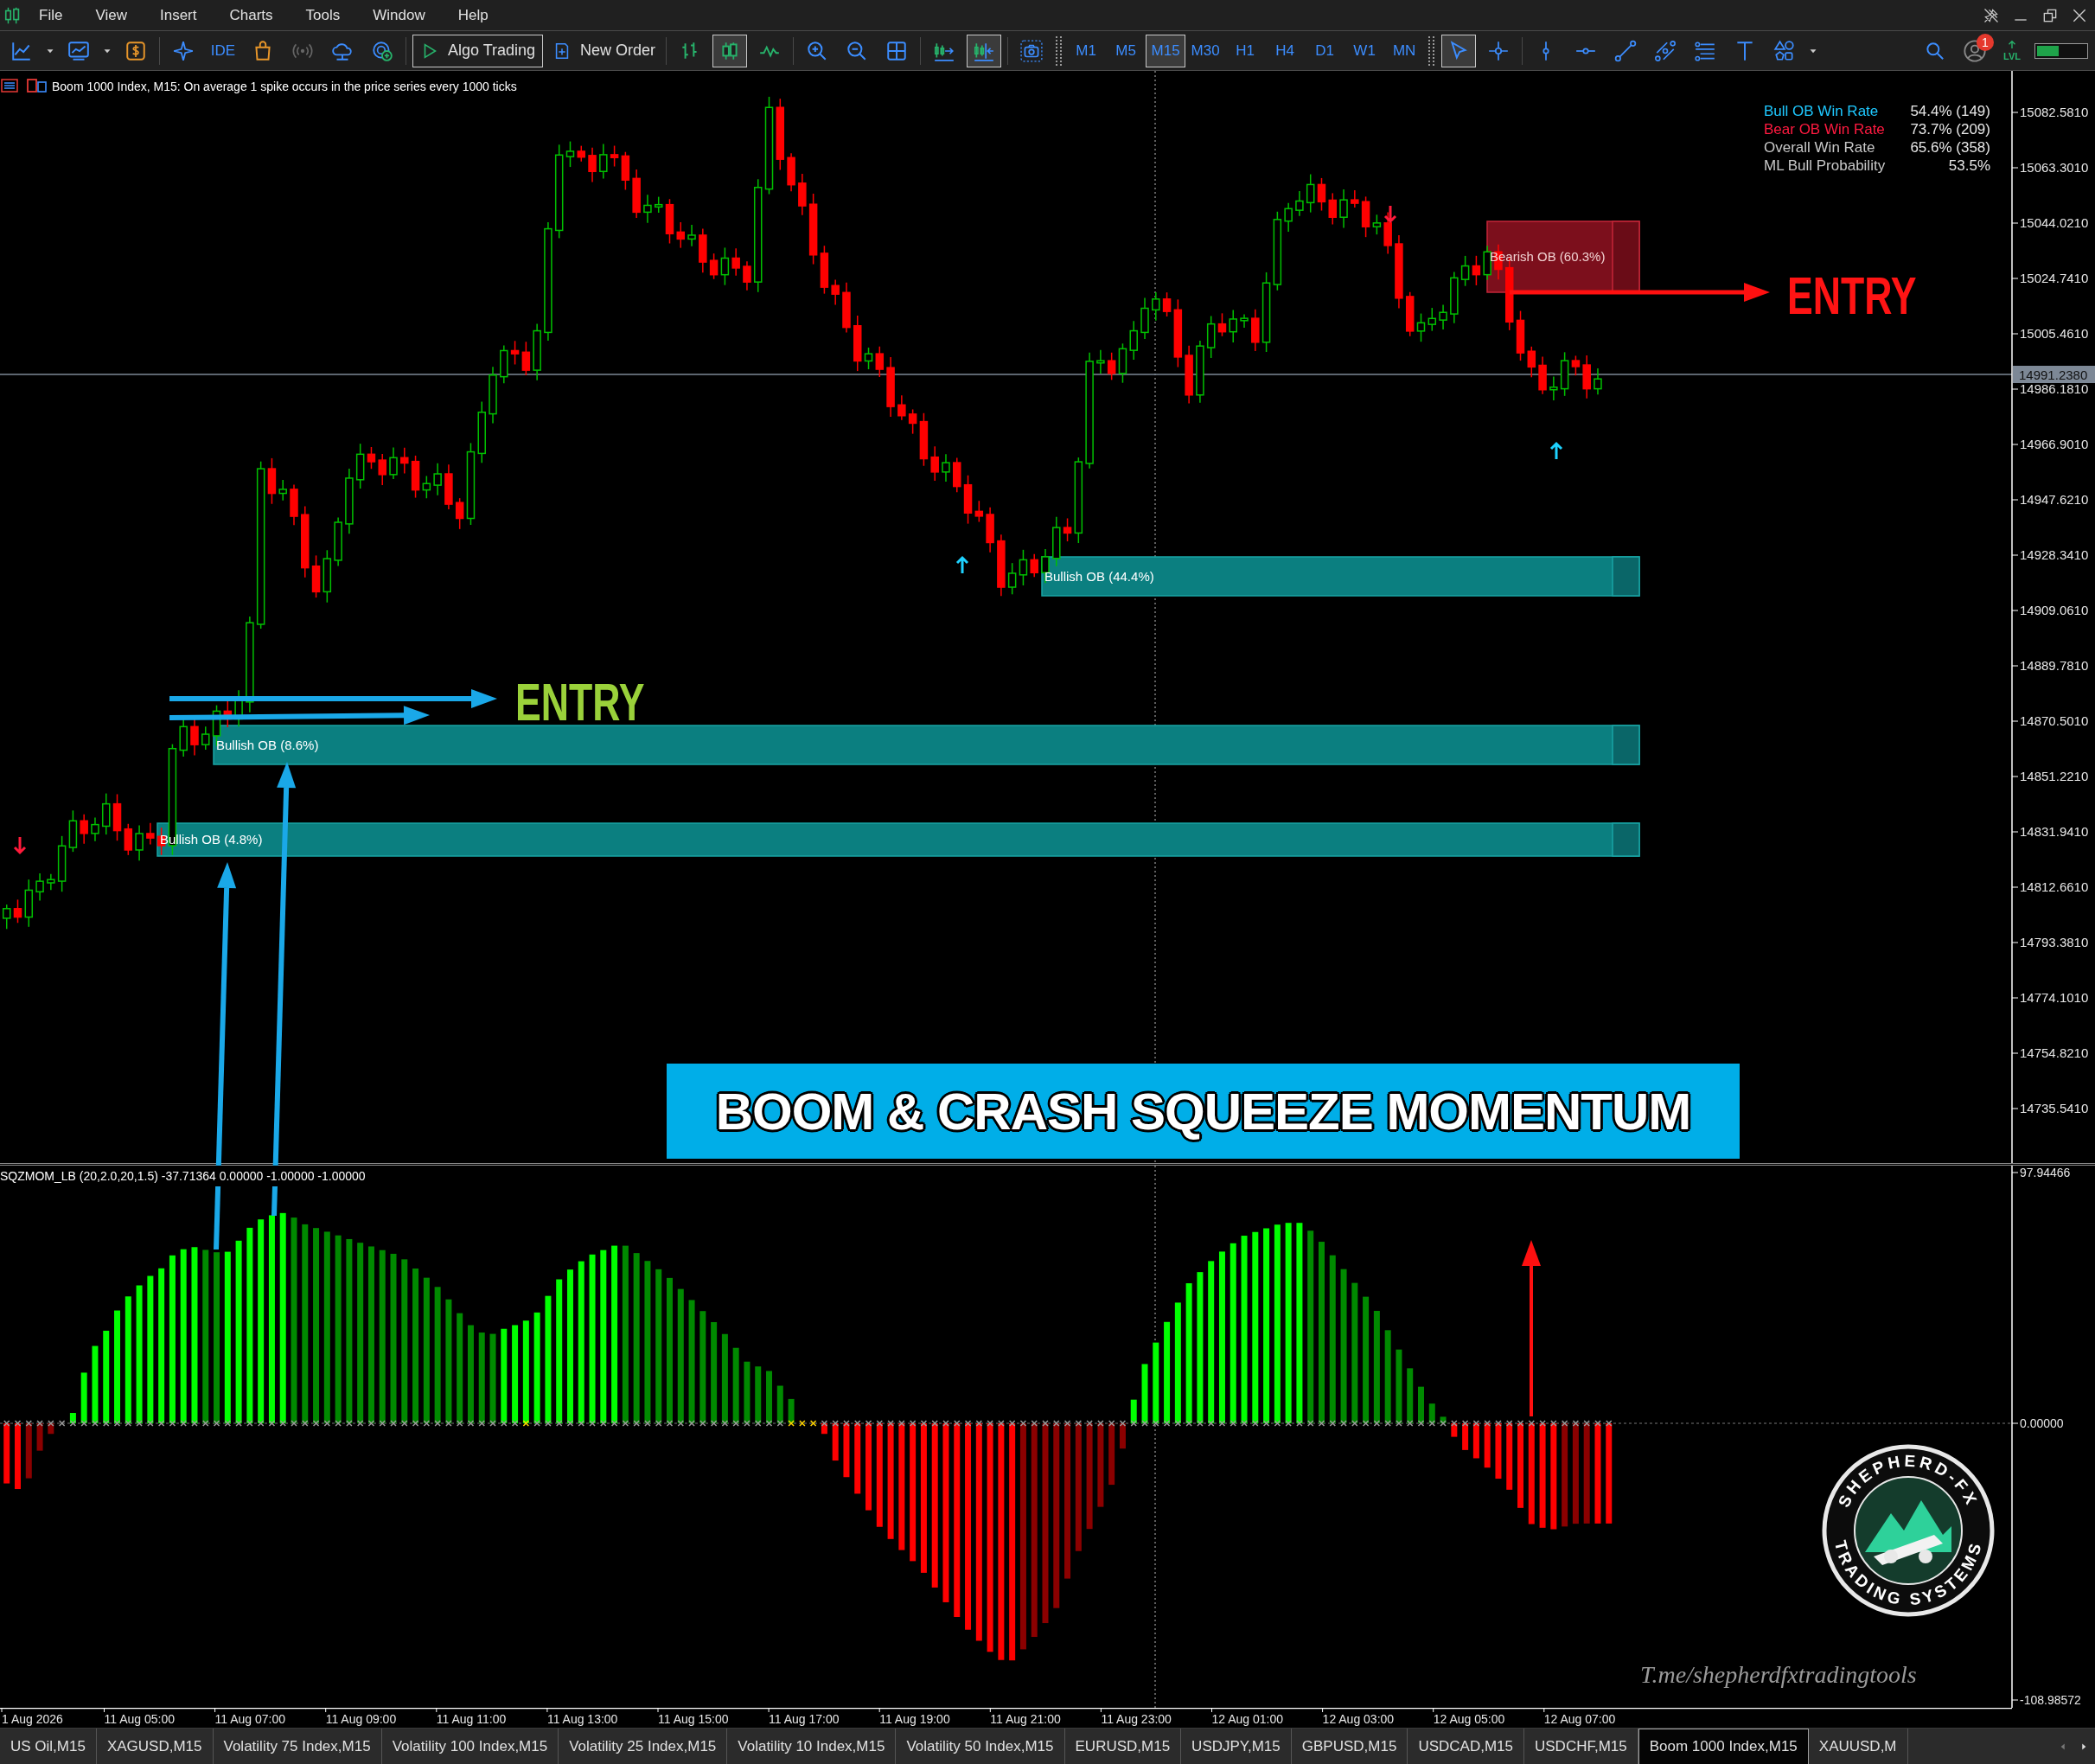  What do you see at coordinates (604, 50) in the screenshot?
I see `new-order-button: New Order` at bounding box center [604, 50].